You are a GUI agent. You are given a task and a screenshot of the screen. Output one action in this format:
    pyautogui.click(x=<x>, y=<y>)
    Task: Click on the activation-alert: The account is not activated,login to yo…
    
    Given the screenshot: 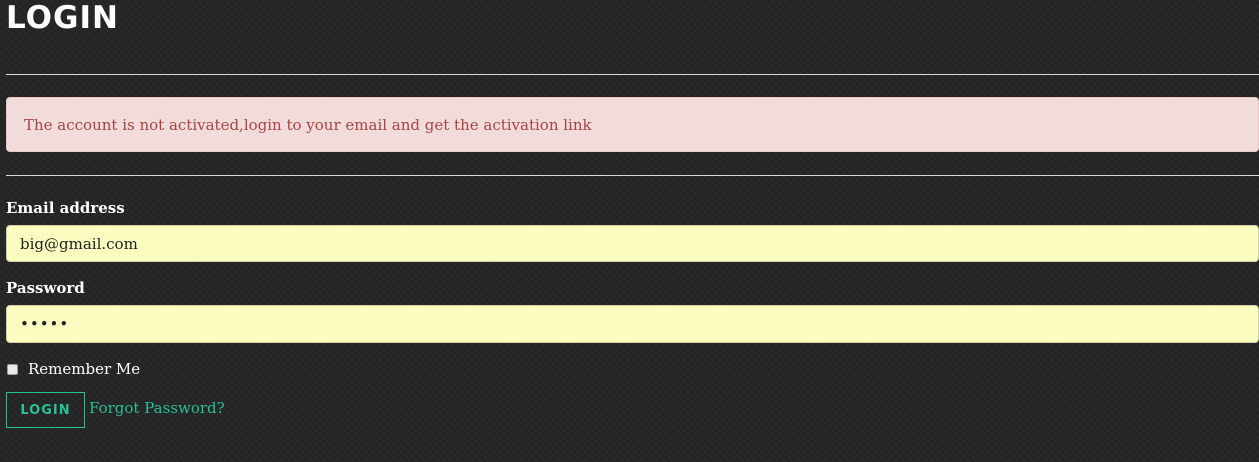 What is the action you would take?
    pyautogui.click(x=632, y=124)
    